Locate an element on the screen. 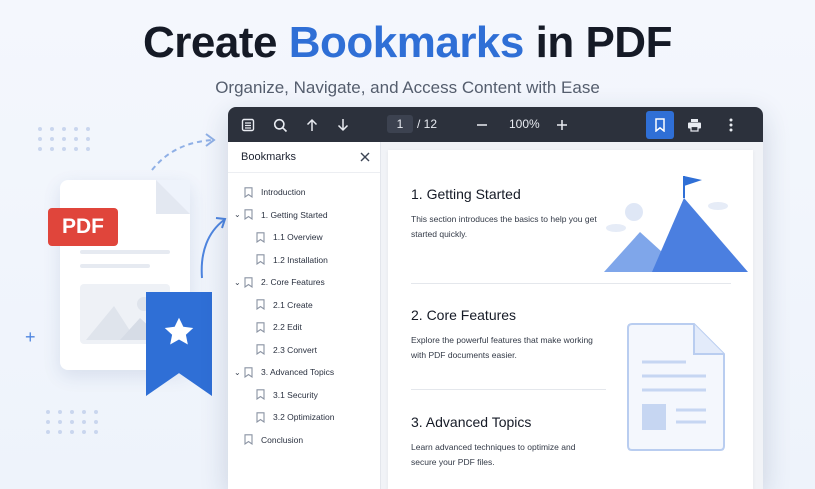 The image size is (815, 489). bookmark-label: Conclusion is located at coordinates (282, 439).